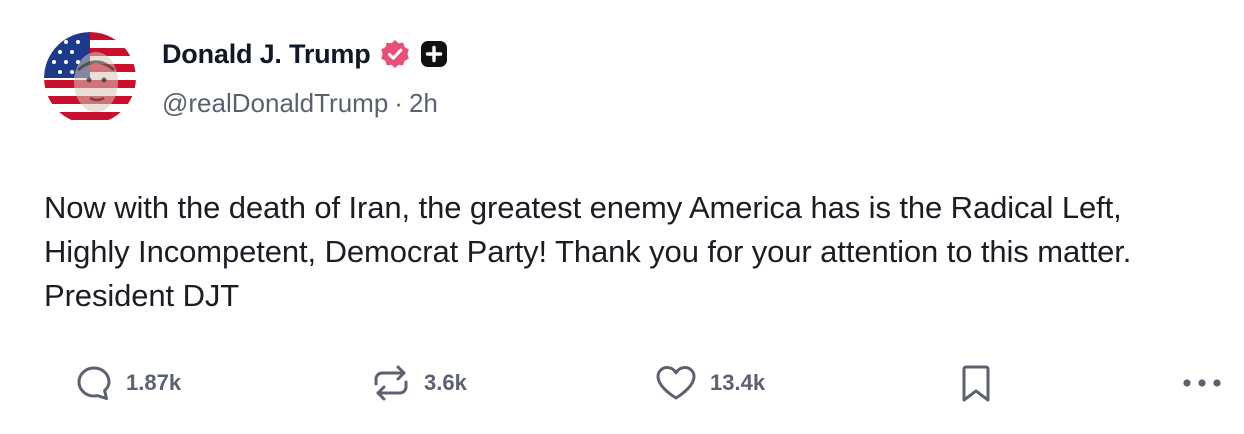 The image size is (1244, 434). I want to click on more-dots-icon, so click(1202, 383).